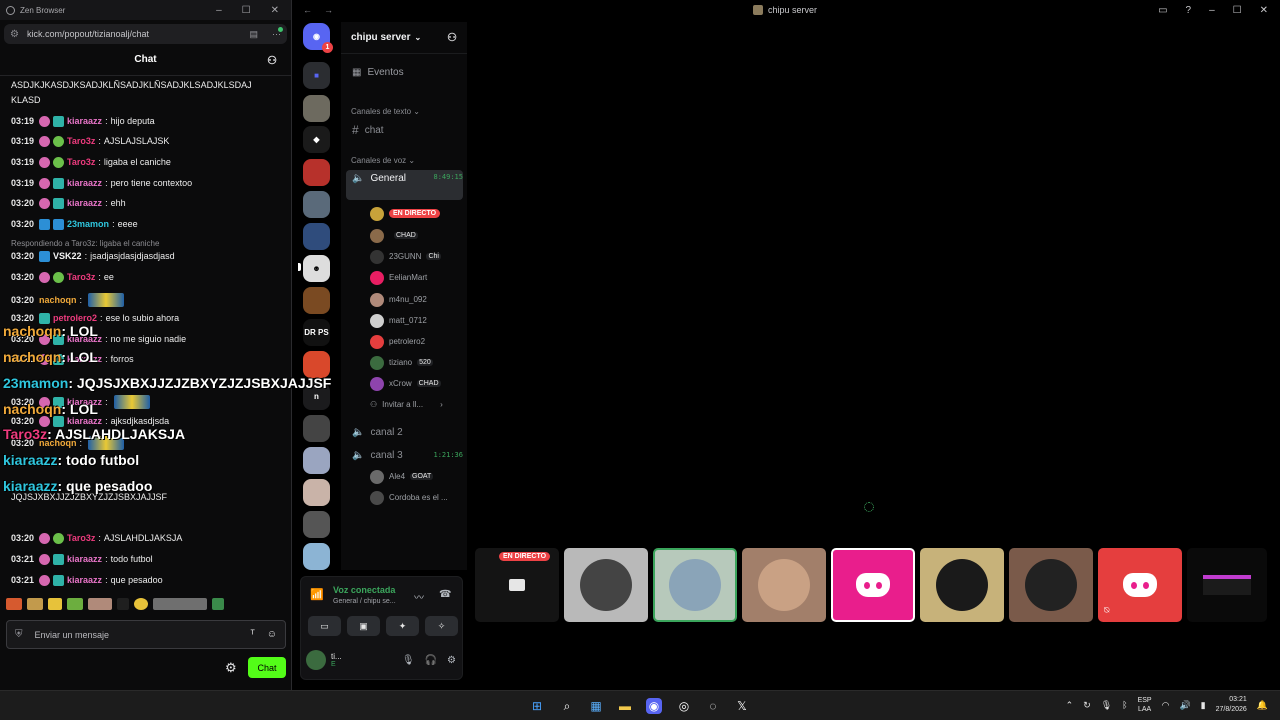 Image resolution: width=1280 pixels, height=720 pixels. Describe the element at coordinates (307, 10) in the screenshot. I see `back-icon: ←` at that location.